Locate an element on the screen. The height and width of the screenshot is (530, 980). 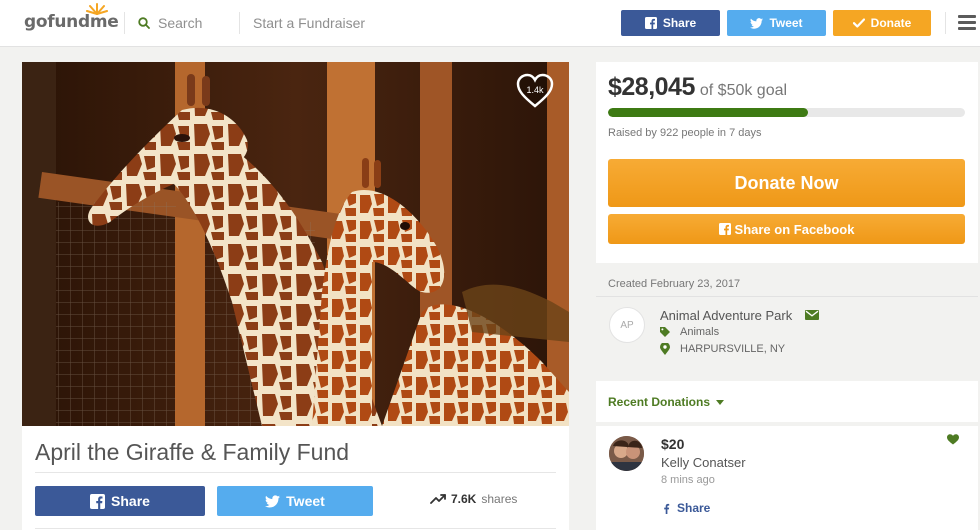
favorite-button: 1.4k is located at coordinates (535, 91).